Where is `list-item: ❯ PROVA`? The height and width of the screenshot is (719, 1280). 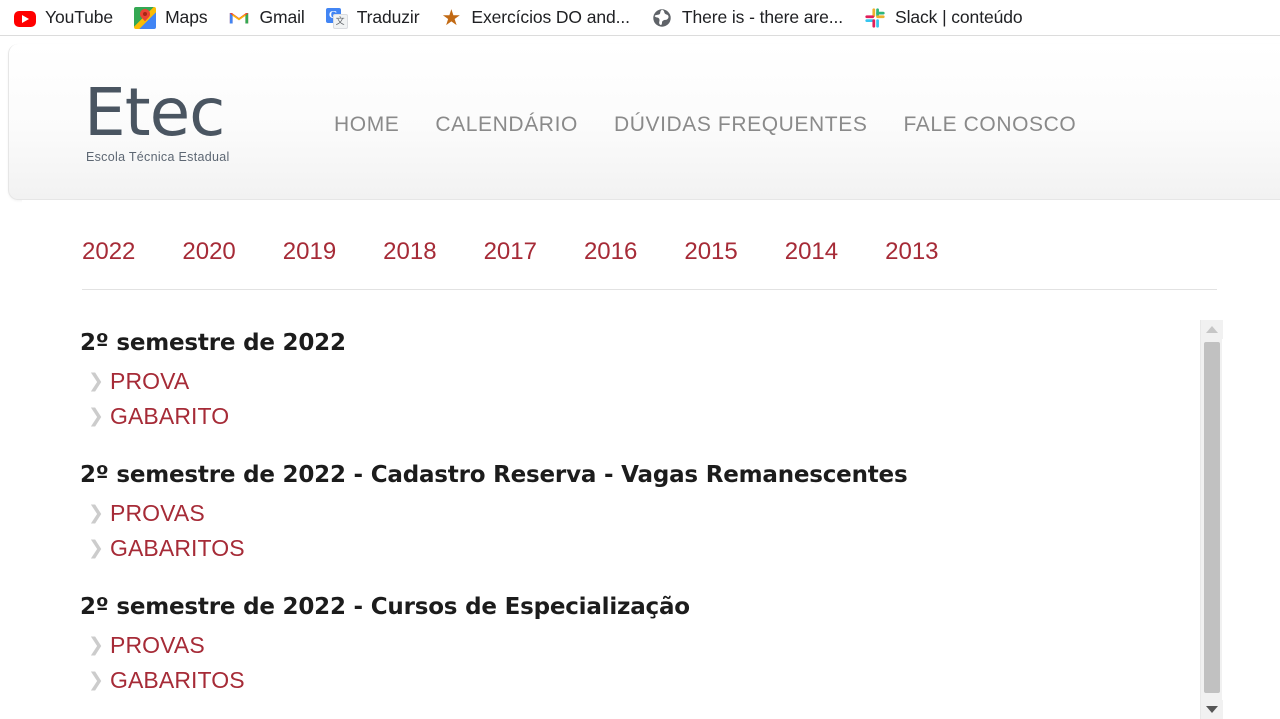 list-item: ❯ PROVA is located at coordinates (650, 381).